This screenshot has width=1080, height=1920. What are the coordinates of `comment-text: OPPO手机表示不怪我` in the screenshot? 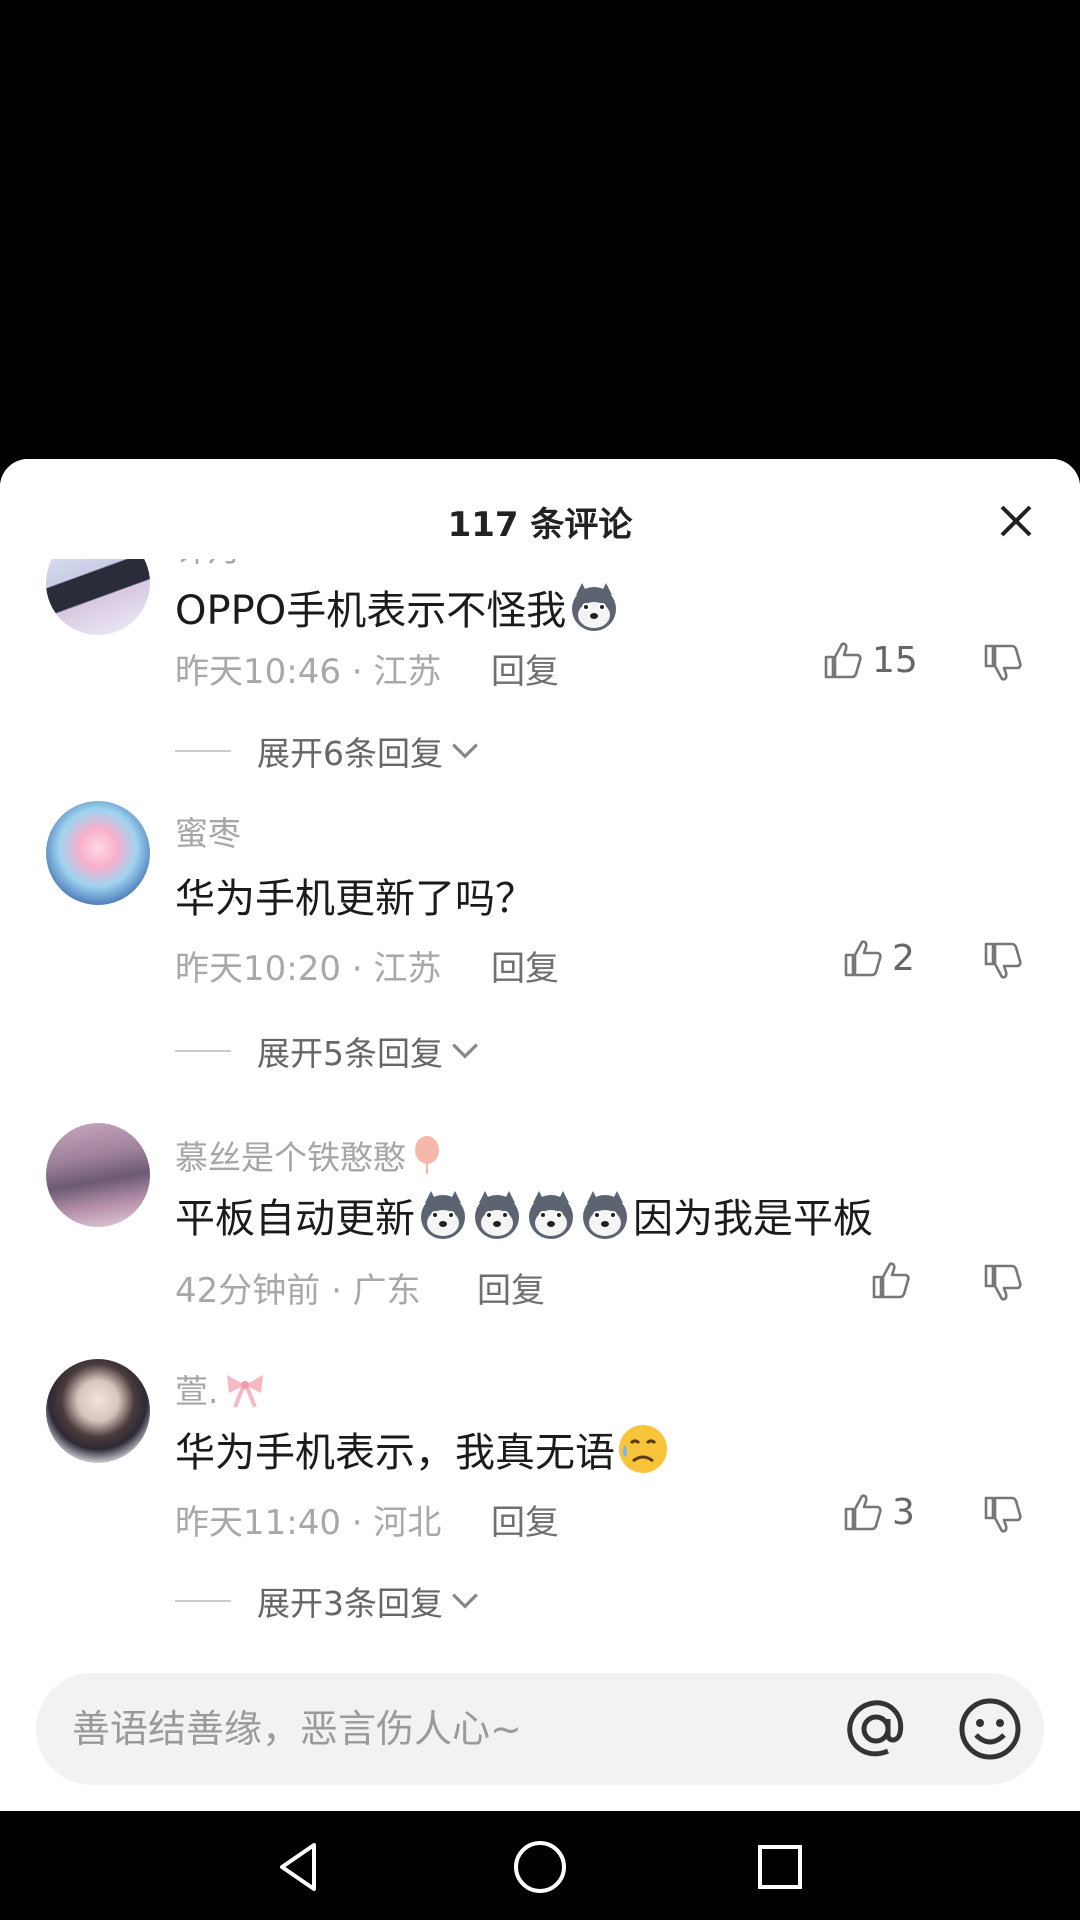 It's located at (397, 607).